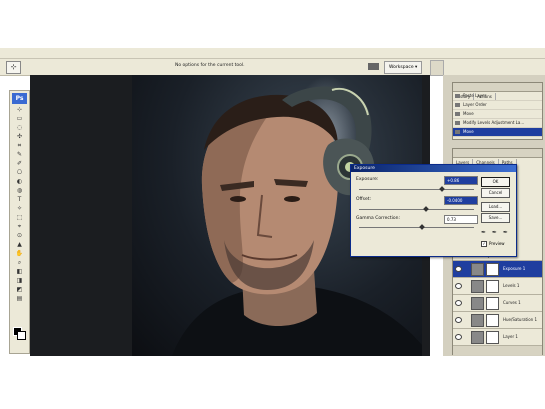 The height and width of the screenshot is (409, 545). Describe the element at coordinates (475, 104) in the screenshot. I see `history-state-label: Layer Order` at that location.